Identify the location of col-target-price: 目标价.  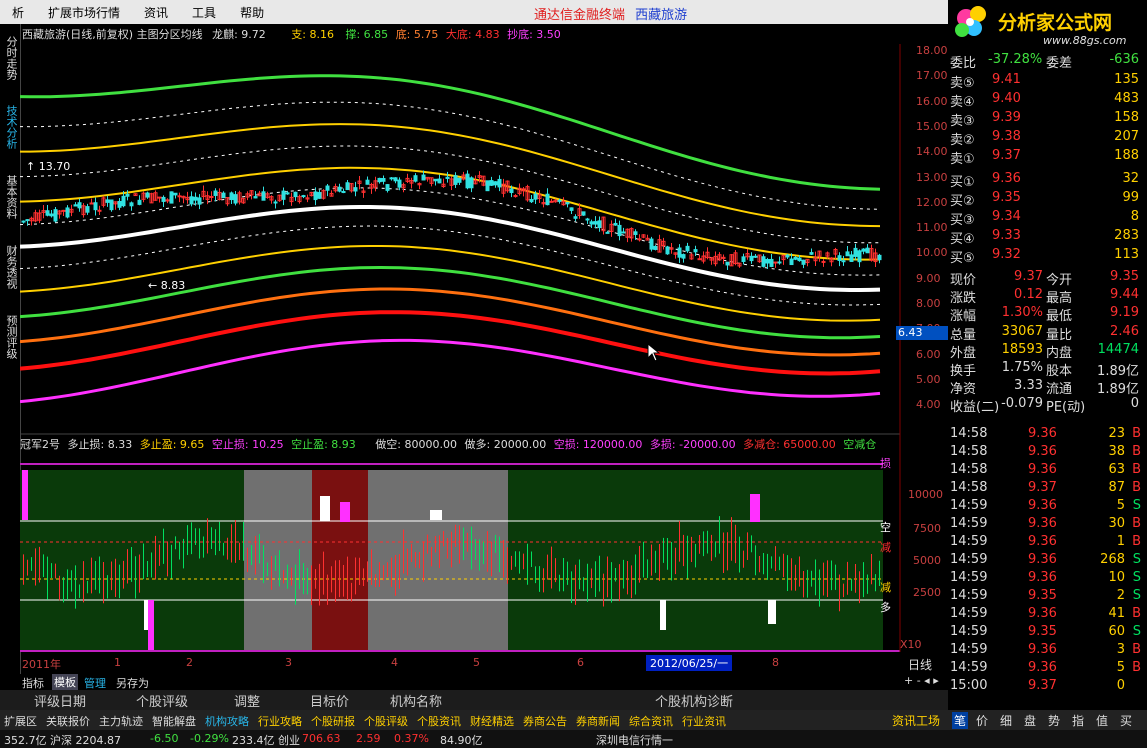
(329, 700).